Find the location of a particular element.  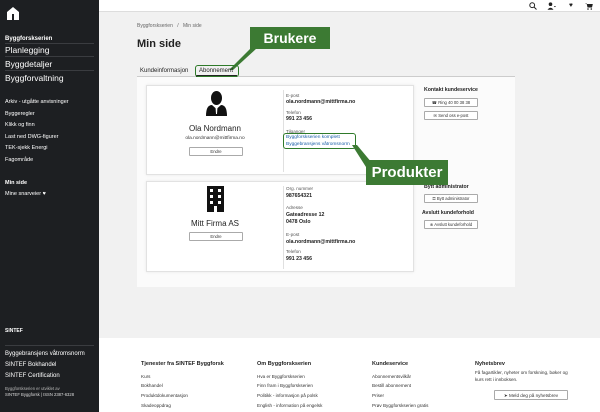

breadcrumb-current: Min side is located at coordinates (192, 26).